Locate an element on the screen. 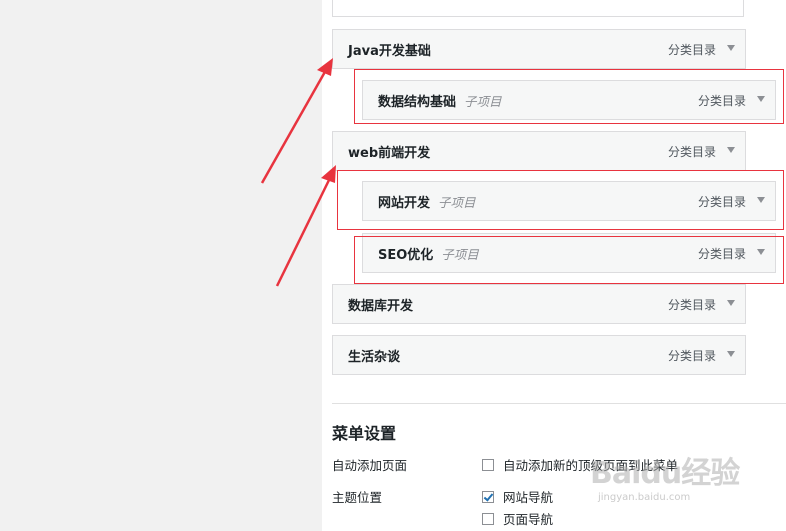  auto-add-label: 自动添加页面 is located at coordinates (370, 465).